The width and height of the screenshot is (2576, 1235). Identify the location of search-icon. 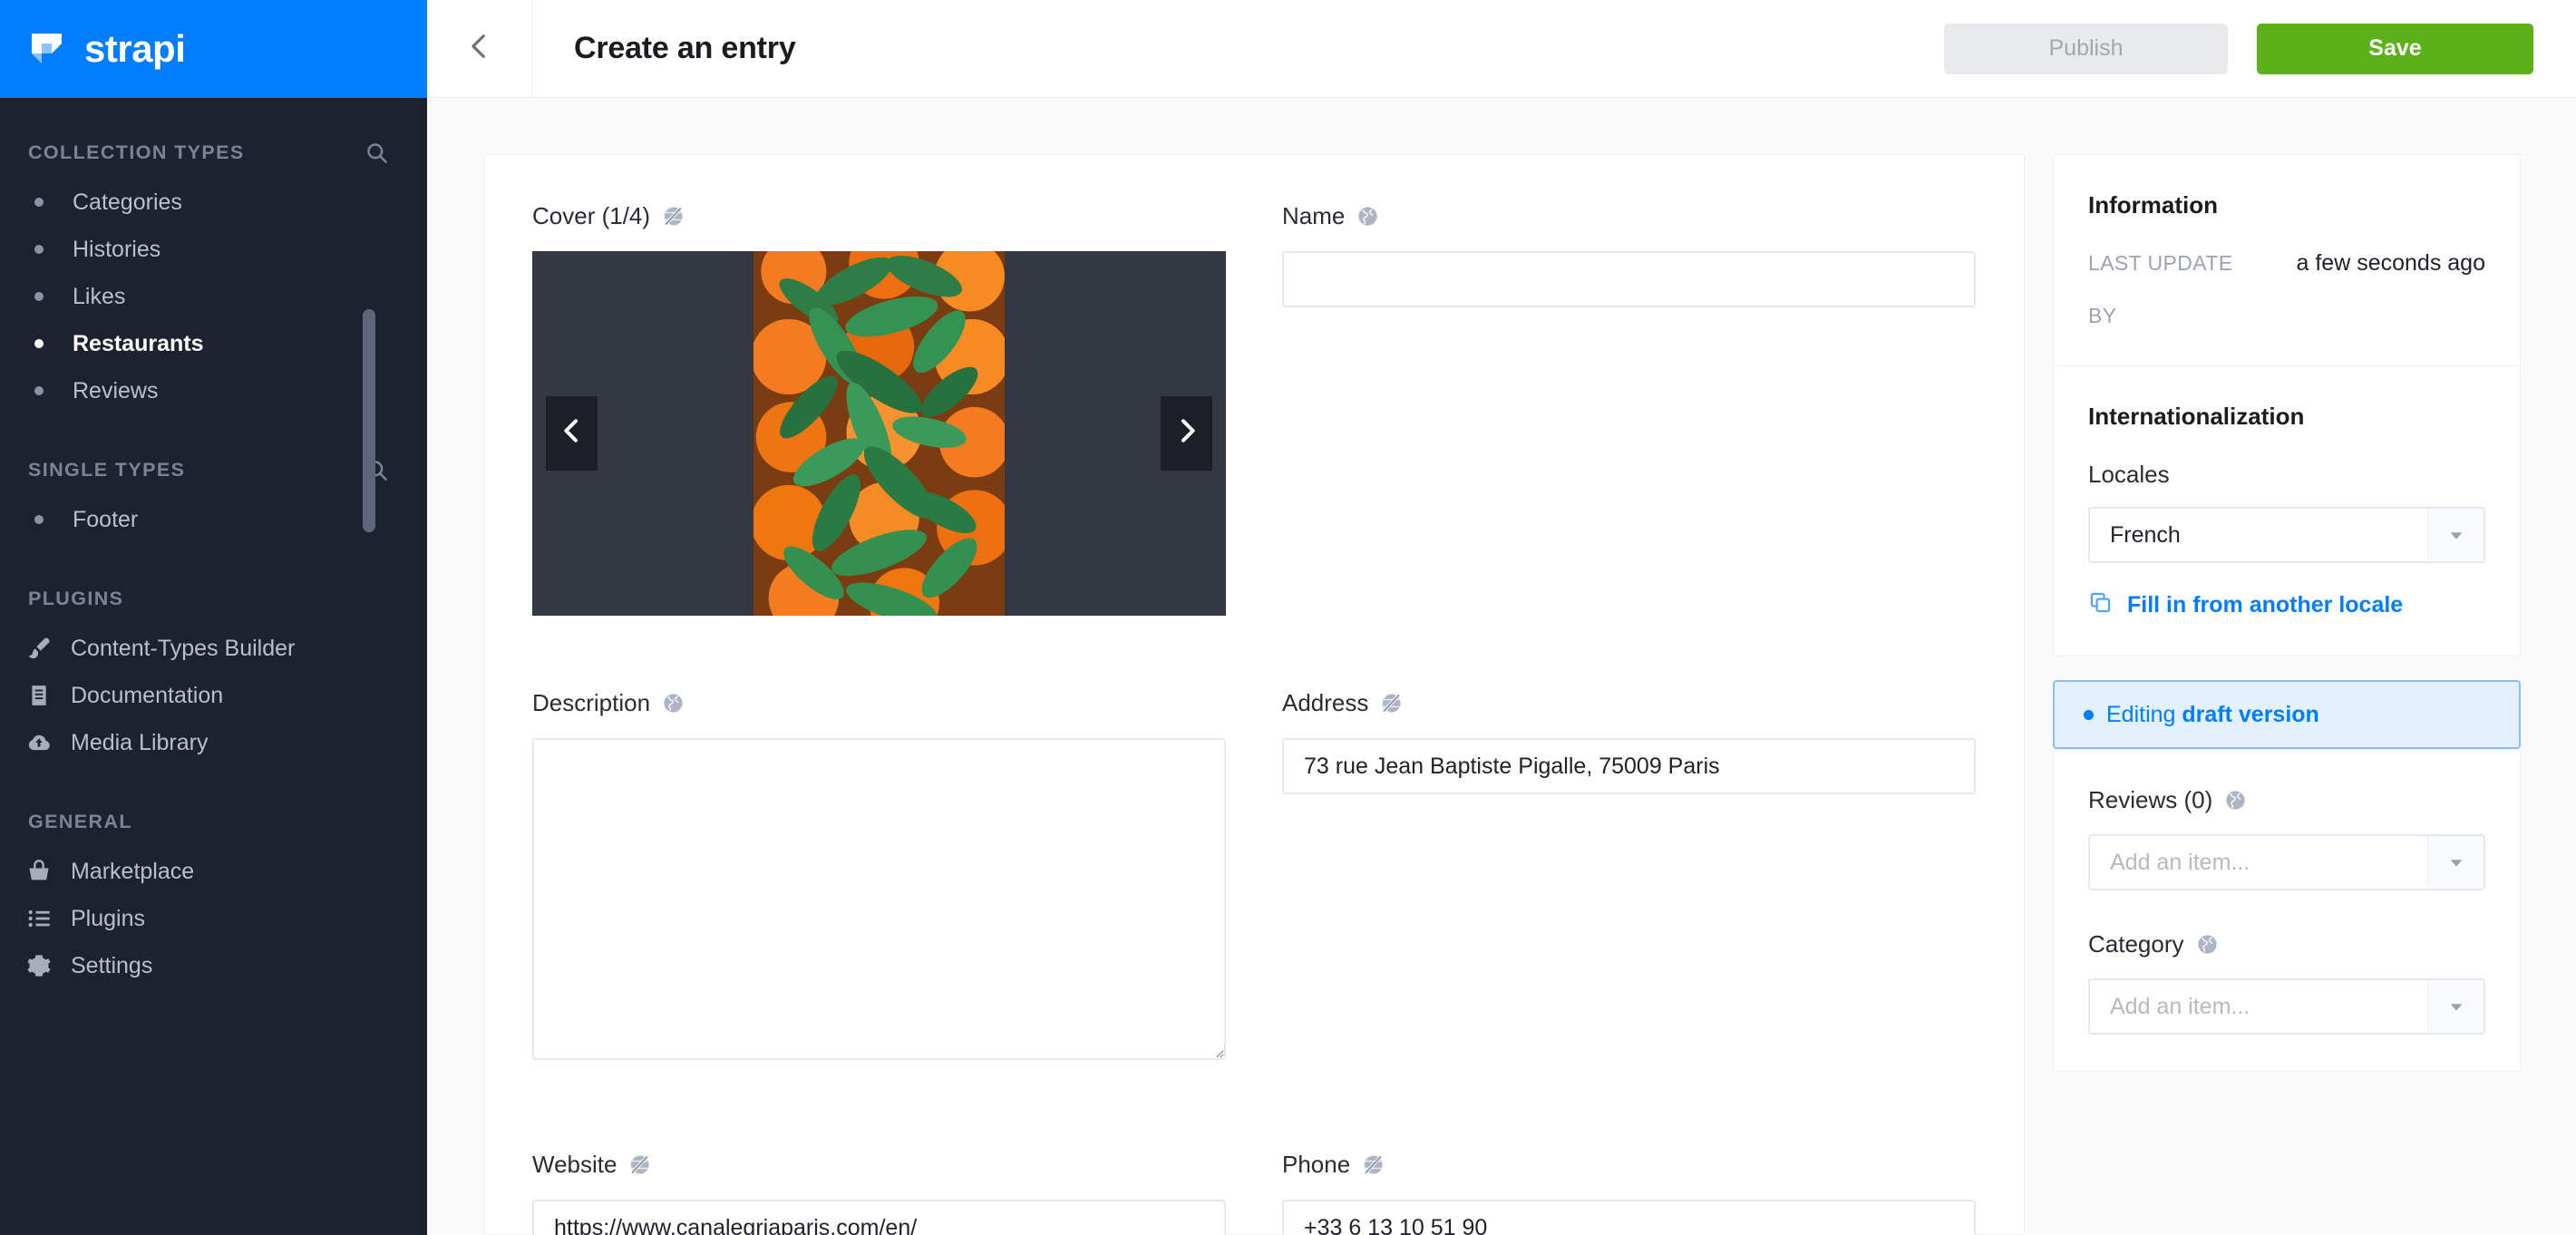
(377, 153).